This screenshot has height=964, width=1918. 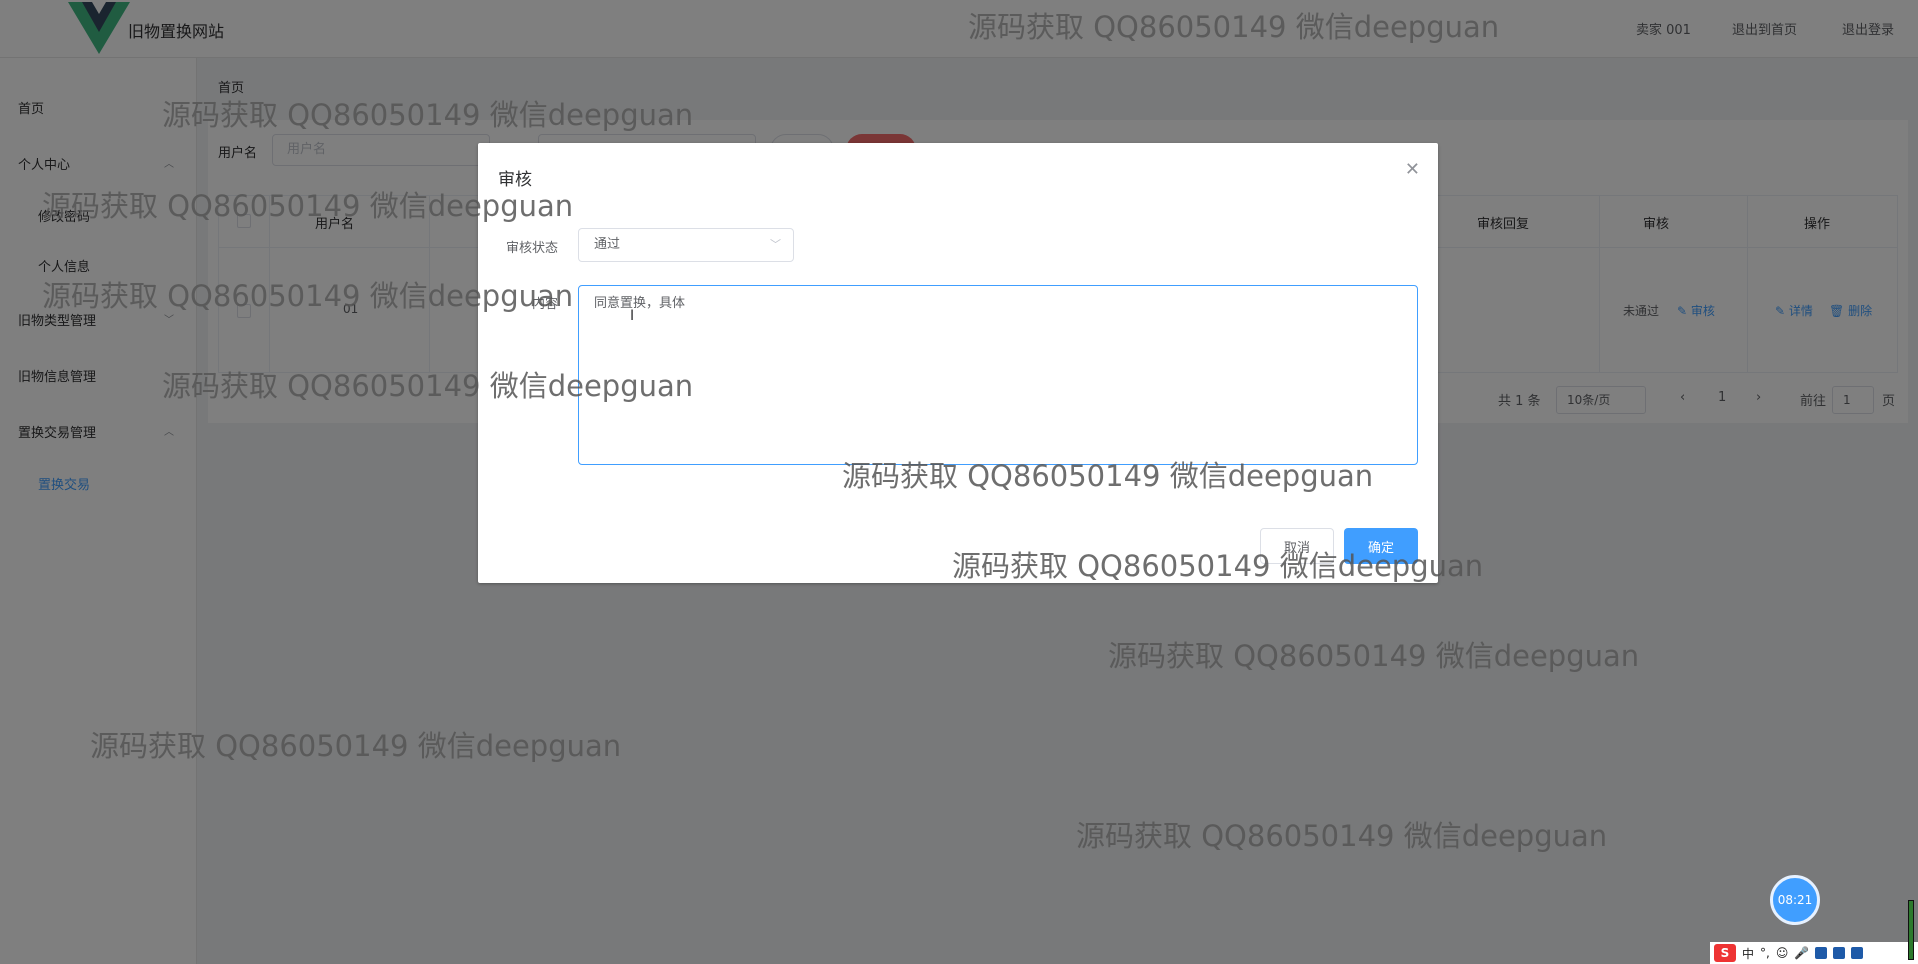 I want to click on ime-toolbar: S 中 °, ☺ 🎤, so click(x=1814, y=953).